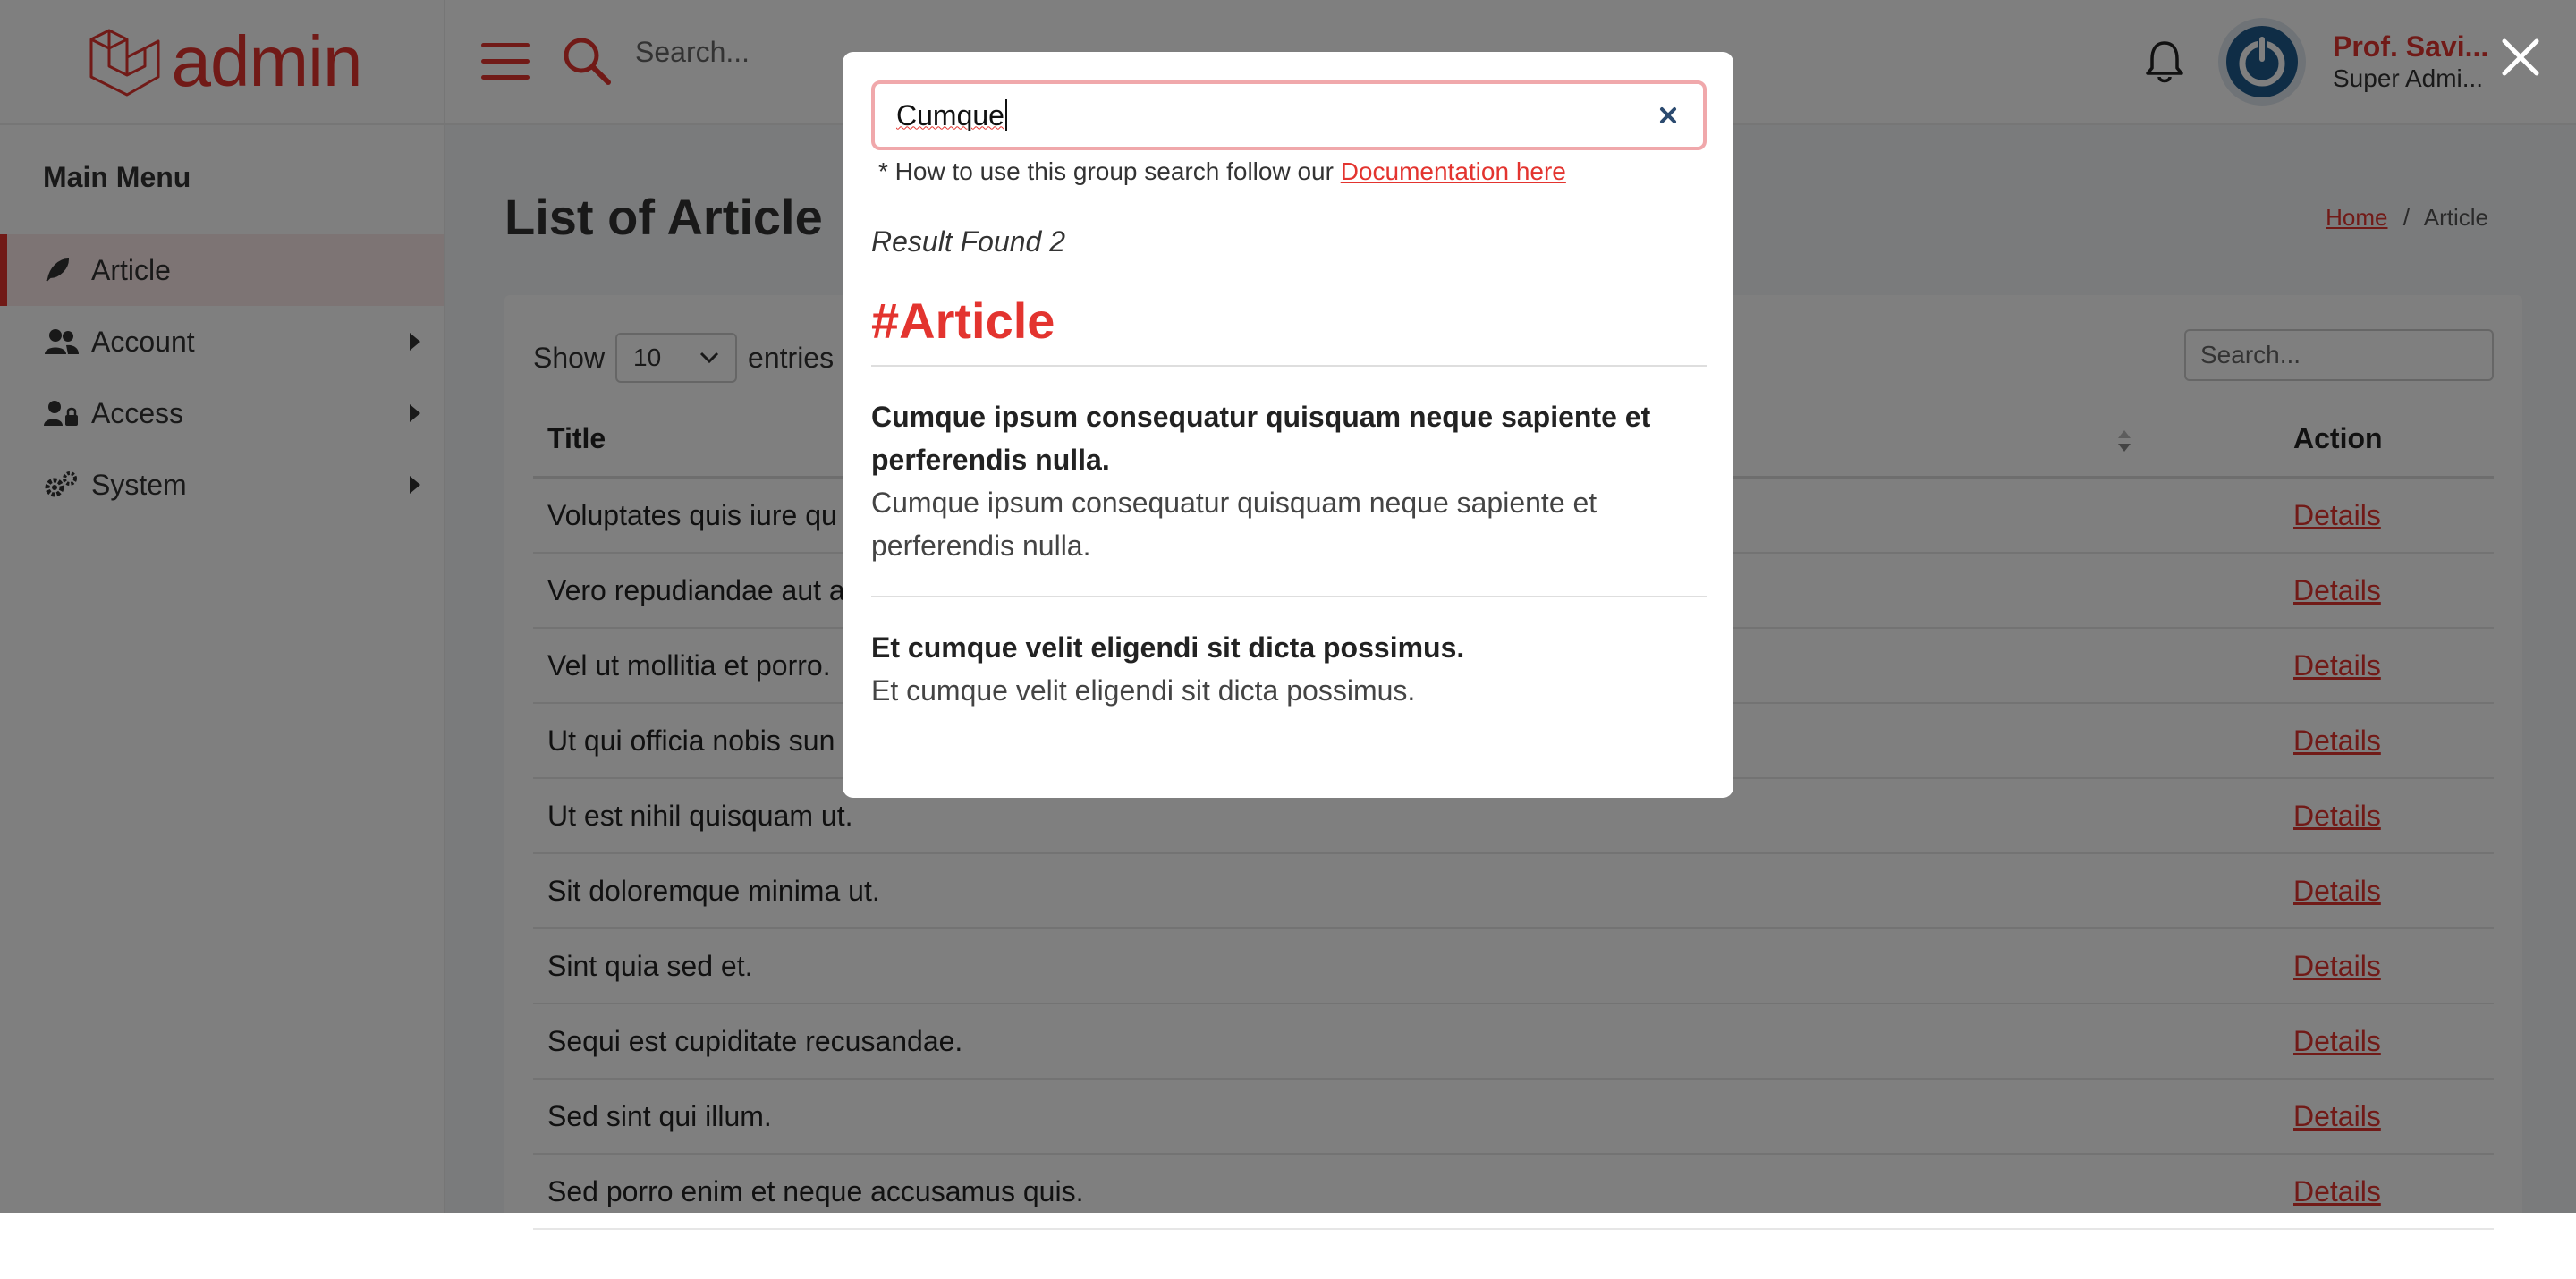  Describe the element at coordinates (1668, 119) in the screenshot. I see `clear-search-icon` at that location.